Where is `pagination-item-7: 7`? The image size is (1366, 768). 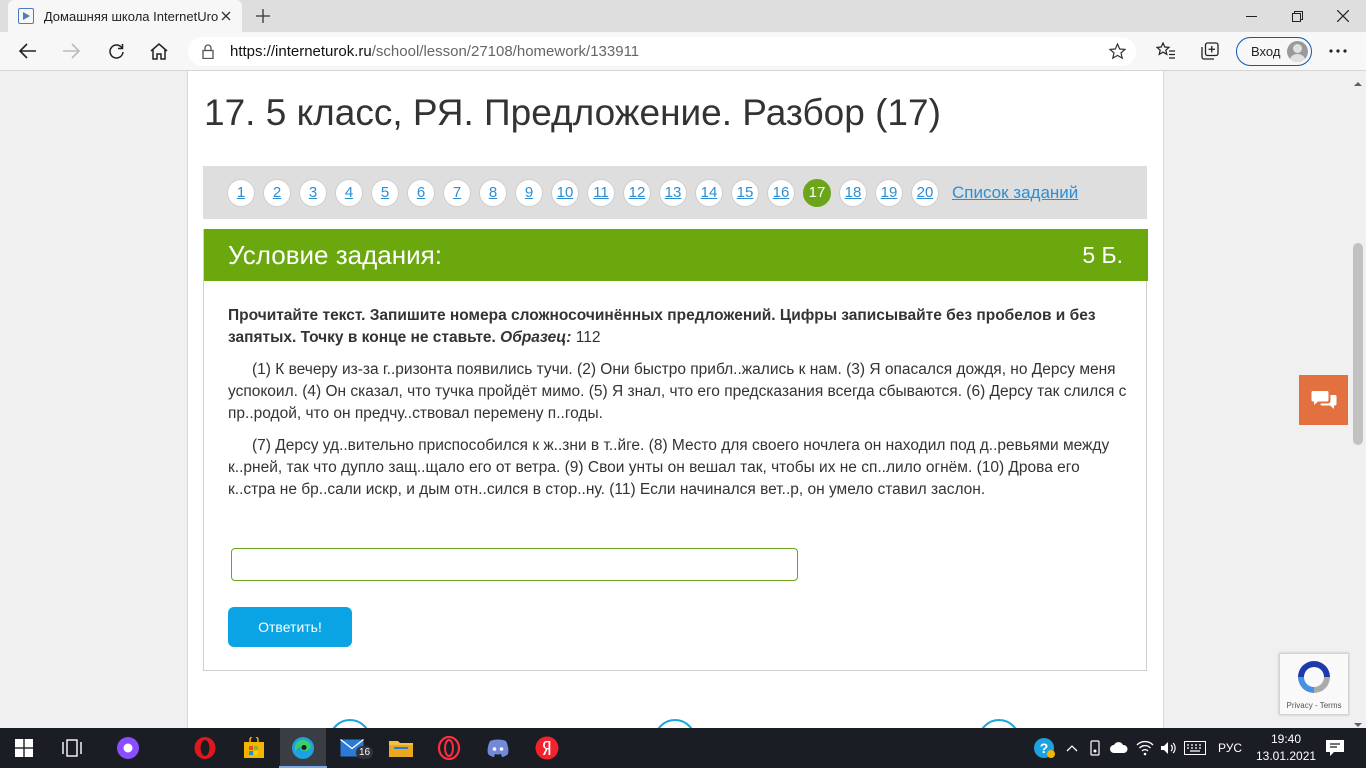
pagination-item-7: 7 is located at coordinates (457, 192).